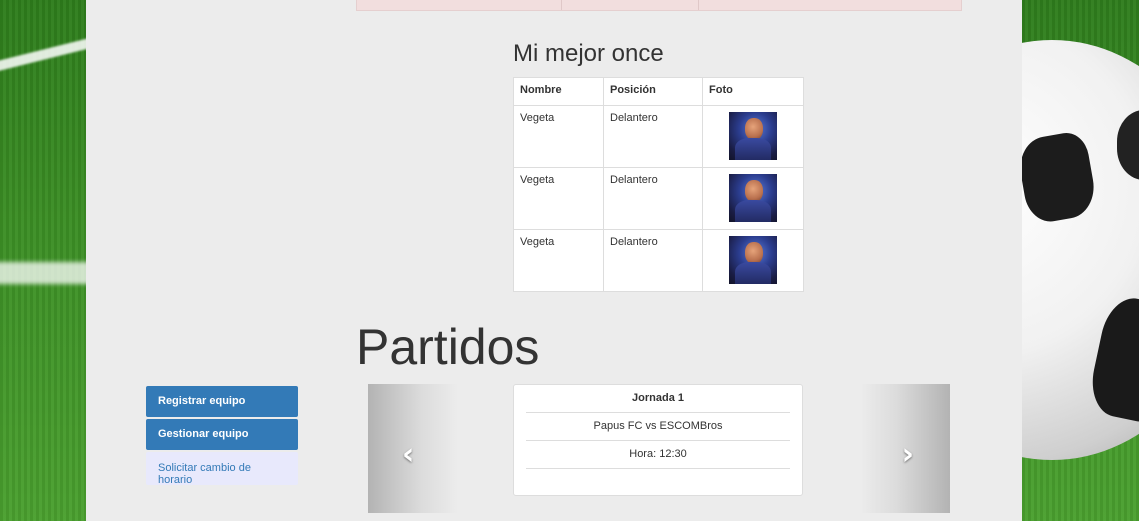  Describe the element at coordinates (659, 5) in the screenshot. I see `previous-table-row` at that location.